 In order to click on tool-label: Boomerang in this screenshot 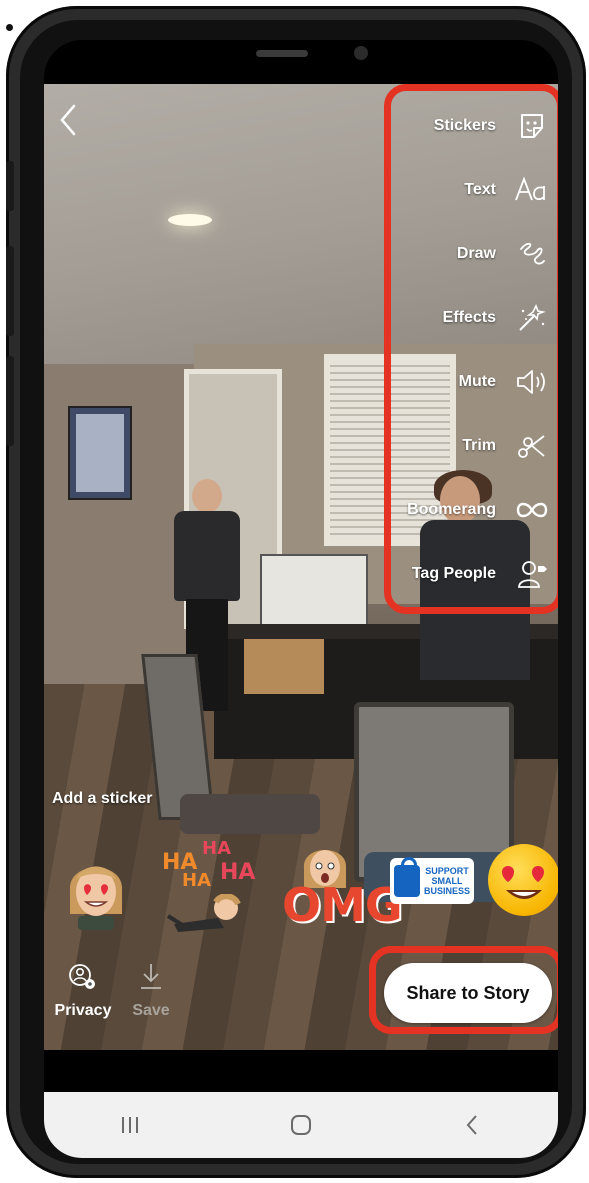, I will do `click(451, 509)`.